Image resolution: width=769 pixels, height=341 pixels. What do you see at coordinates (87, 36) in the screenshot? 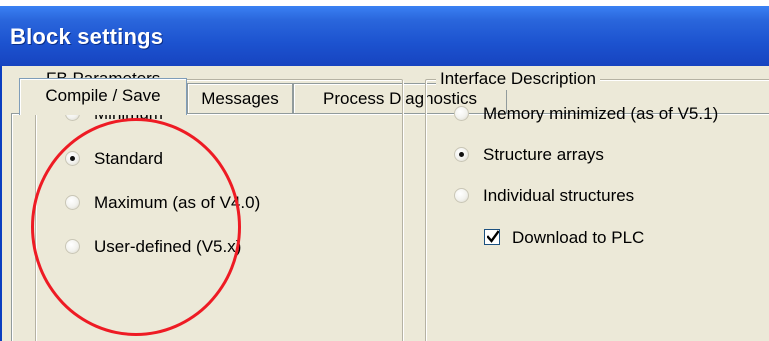
I see `window-title: Block settings` at bounding box center [87, 36].